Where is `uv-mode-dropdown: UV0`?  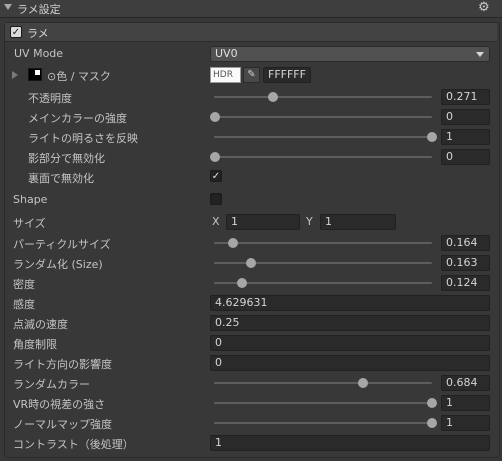 uv-mode-dropdown: UV0 is located at coordinates (350, 54).